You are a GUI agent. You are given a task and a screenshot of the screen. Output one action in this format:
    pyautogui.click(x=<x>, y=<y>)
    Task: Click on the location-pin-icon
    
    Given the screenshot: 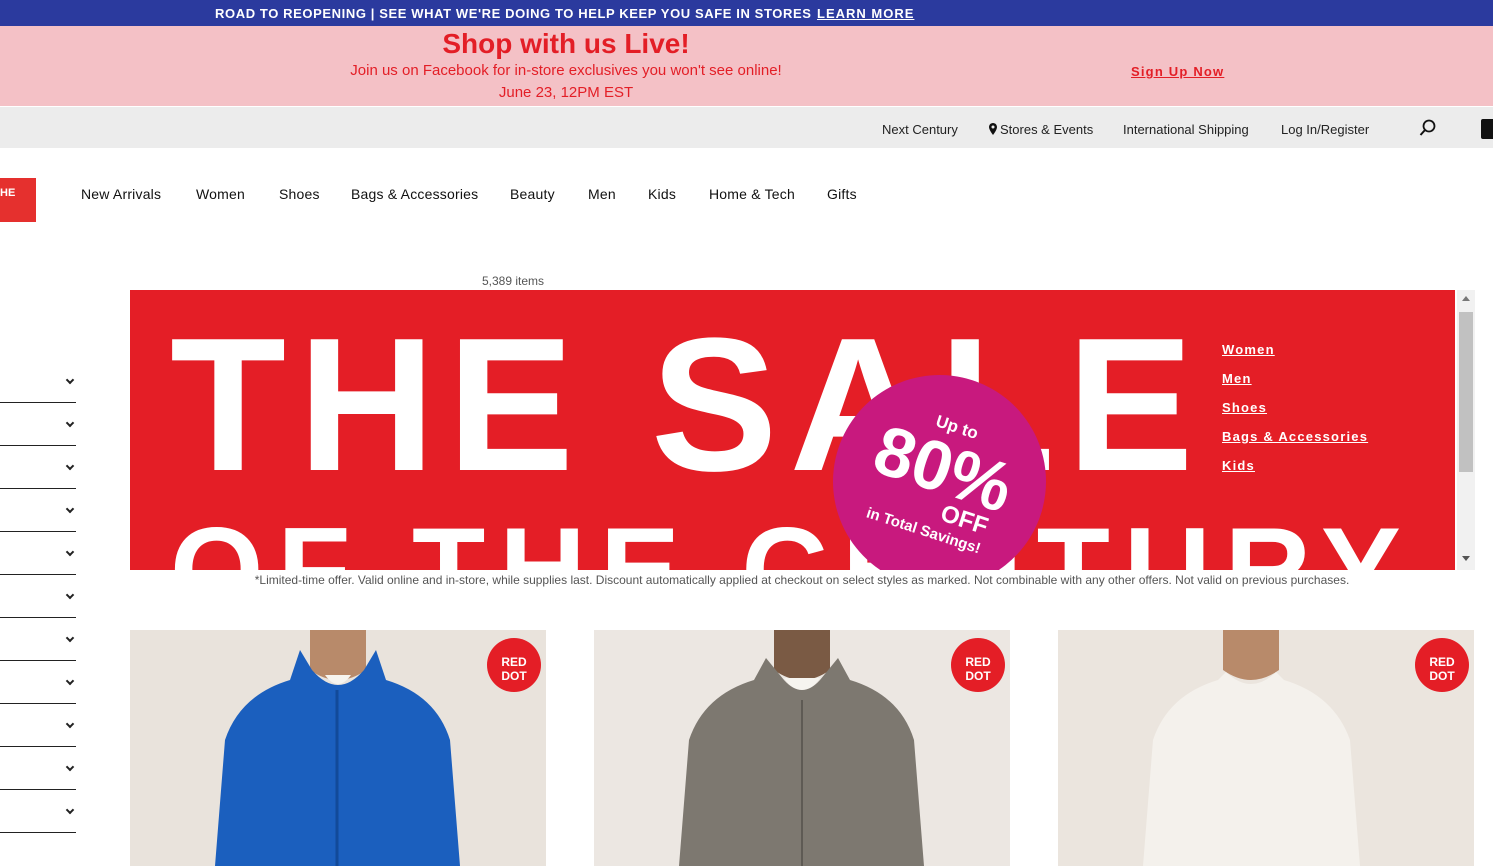 What is the action you would take?
    pyautogui.click(x=993, y=129)
    